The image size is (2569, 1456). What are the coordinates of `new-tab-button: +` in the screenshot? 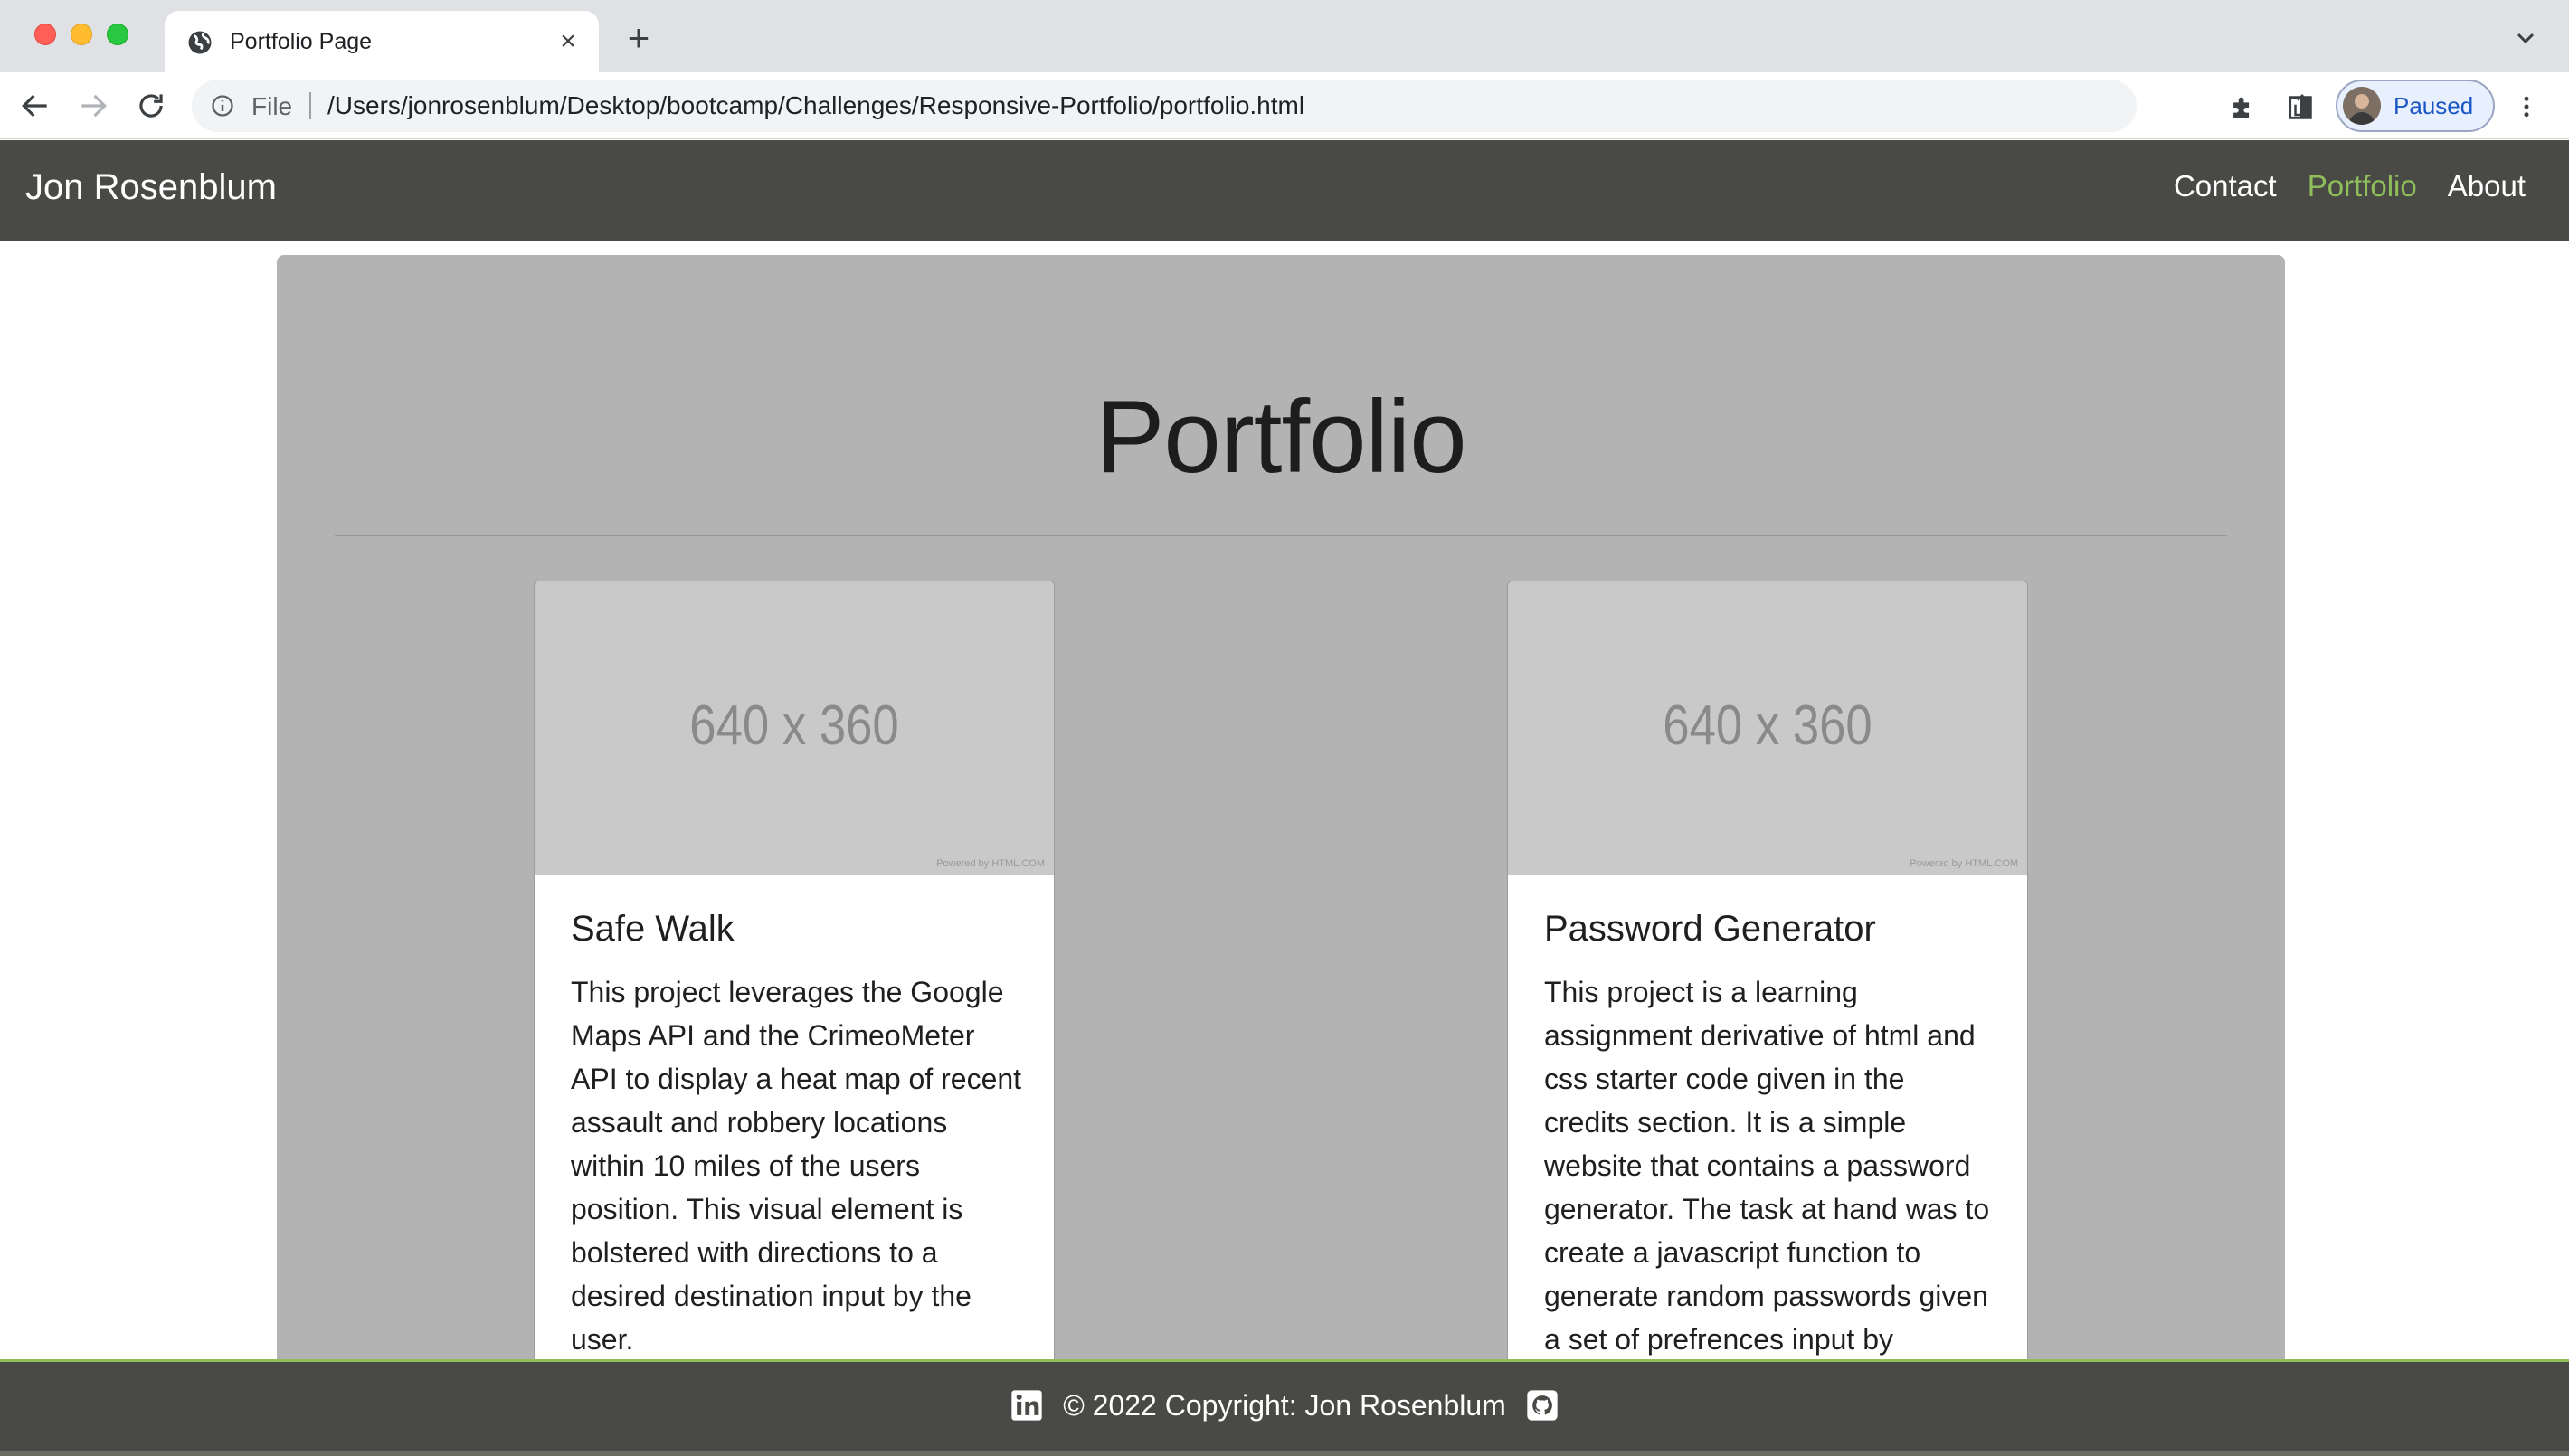 It's located at (638, 38).